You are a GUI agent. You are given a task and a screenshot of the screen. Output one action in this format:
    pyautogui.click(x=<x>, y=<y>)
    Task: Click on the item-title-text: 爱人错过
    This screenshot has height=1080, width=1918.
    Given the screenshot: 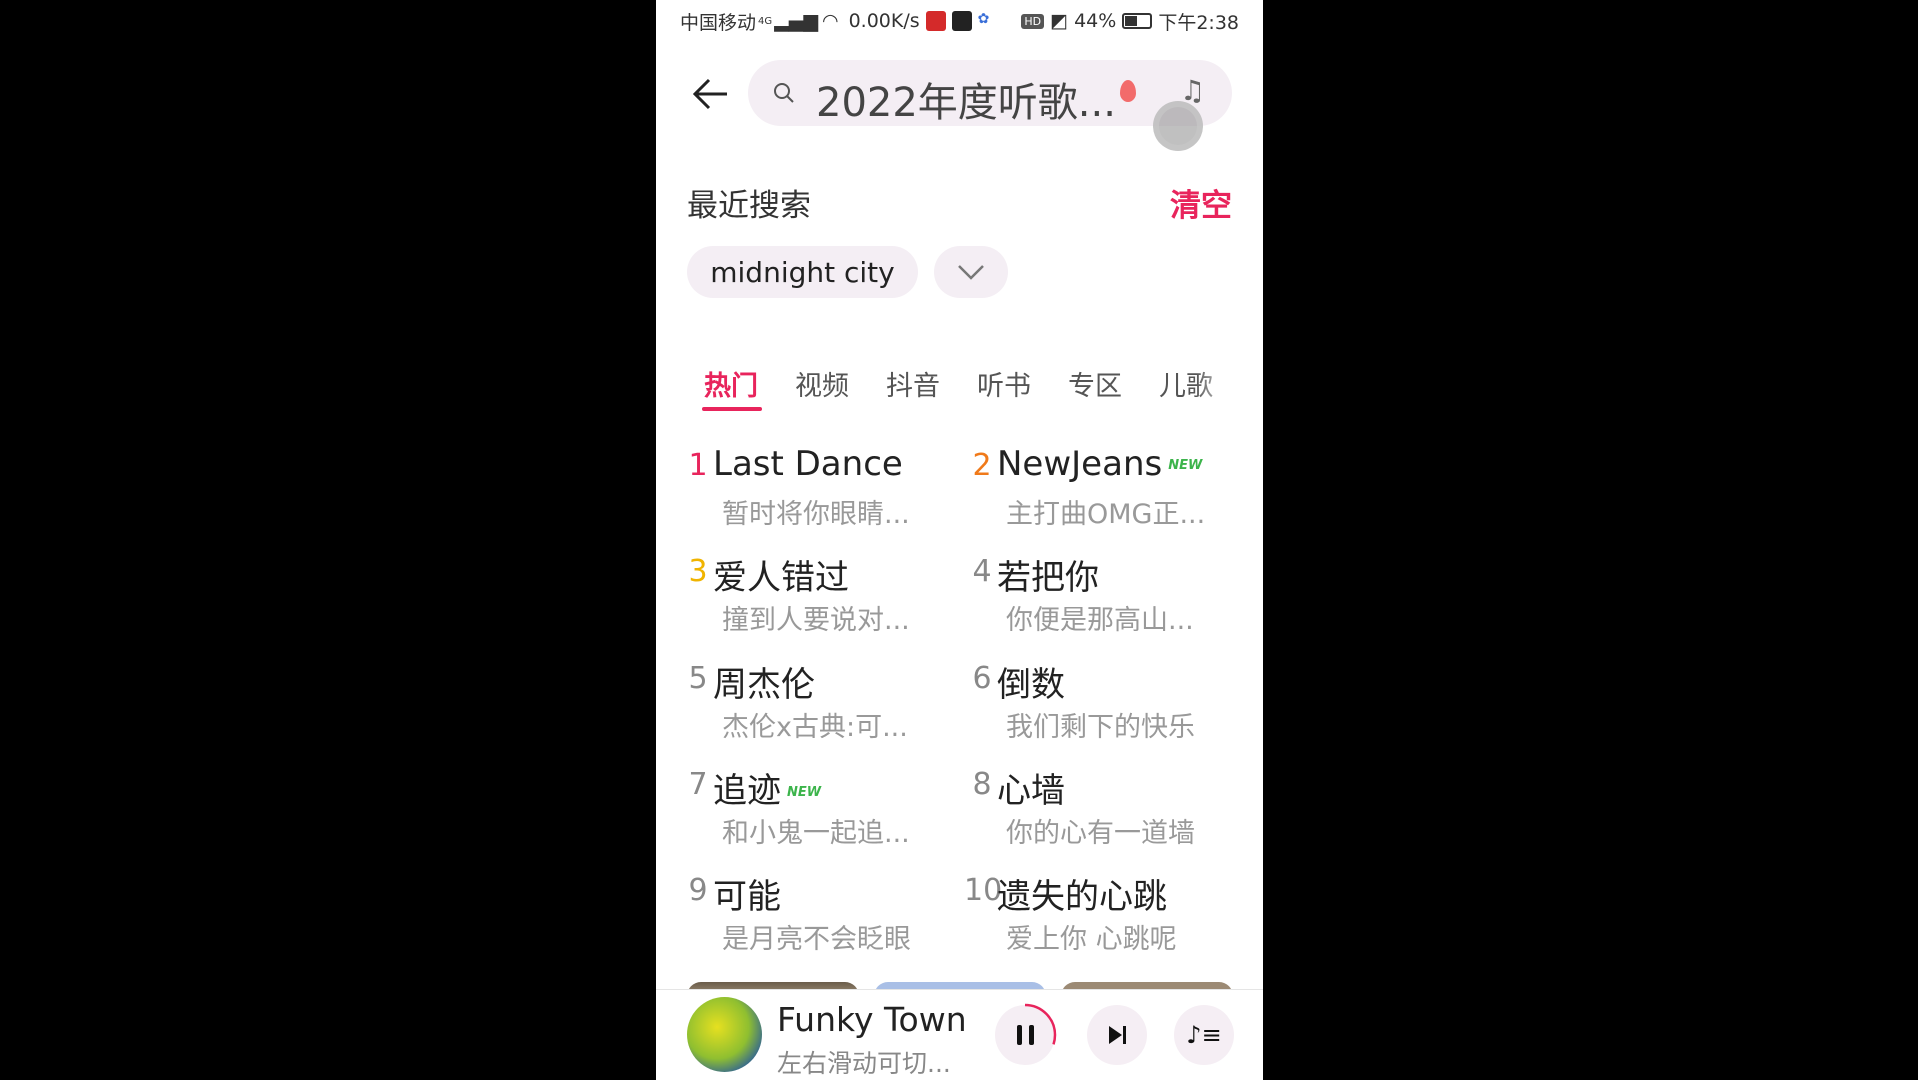 What is the action you would take?
    pyautogui.click(x=781, y=578)
    